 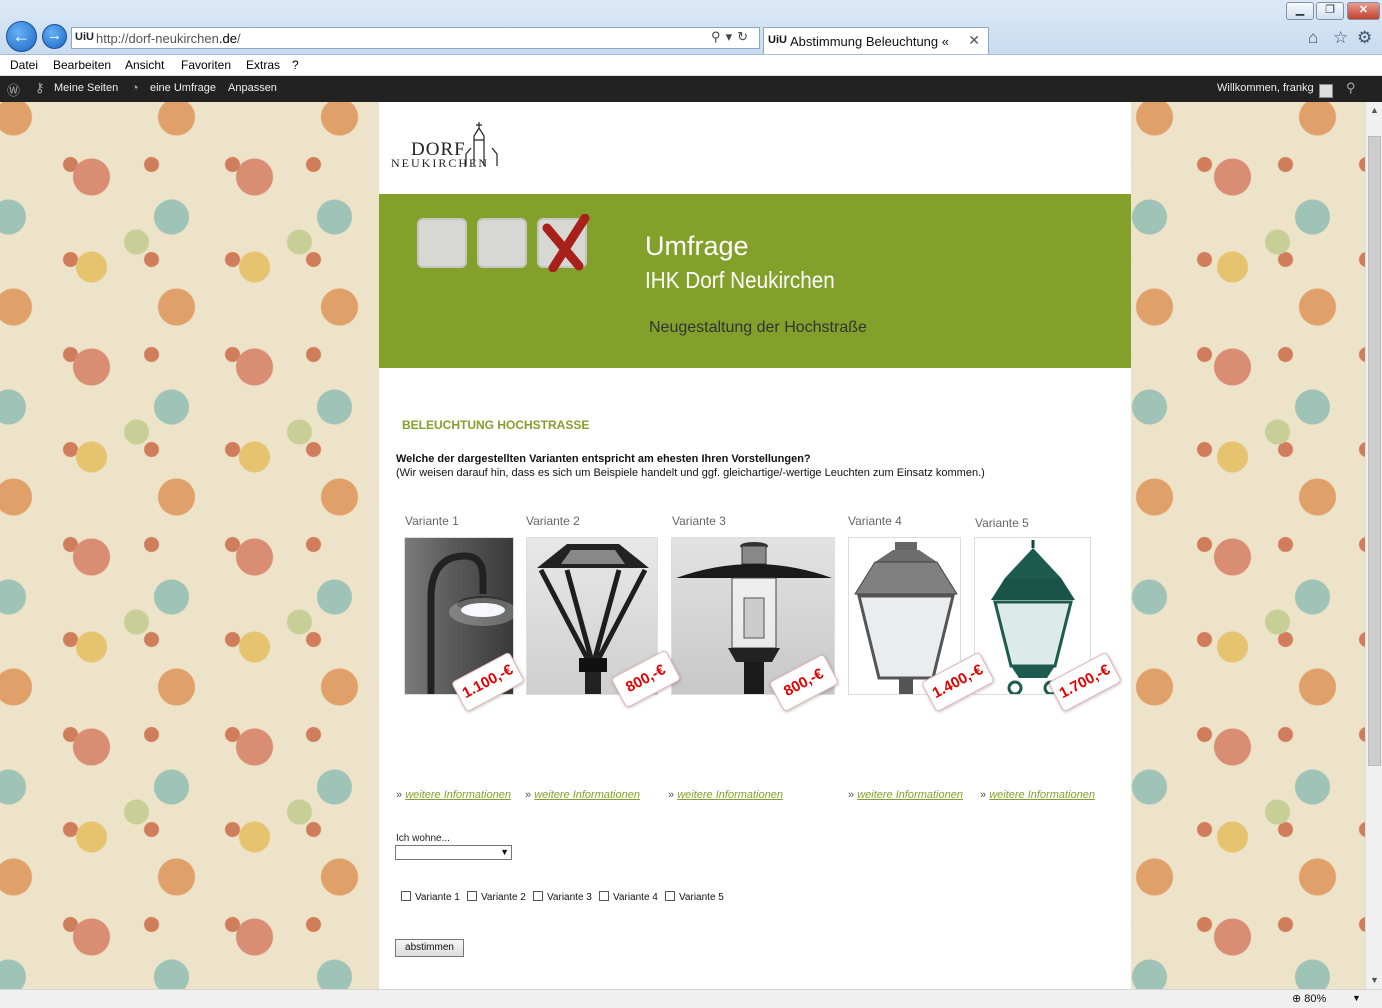 I want to click on vertical-scrollbar: ▲ ▼, so click(x=1373, y=545).